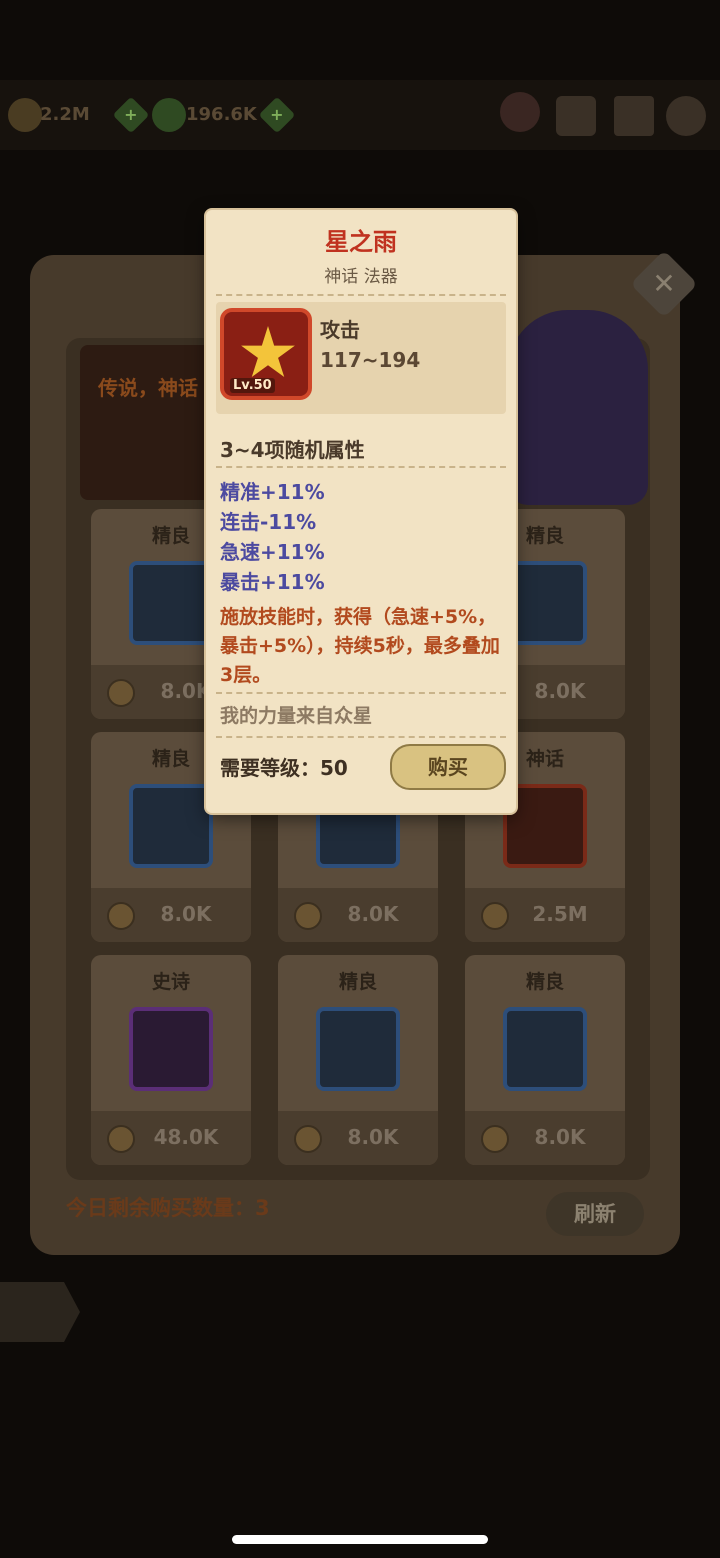 The height and width of the screenshot is (1558, 720). What do you see at coordinates (252, 385) in the screenshot?
I see `level-badge: Lv.50` at bounding box center [252, 385].